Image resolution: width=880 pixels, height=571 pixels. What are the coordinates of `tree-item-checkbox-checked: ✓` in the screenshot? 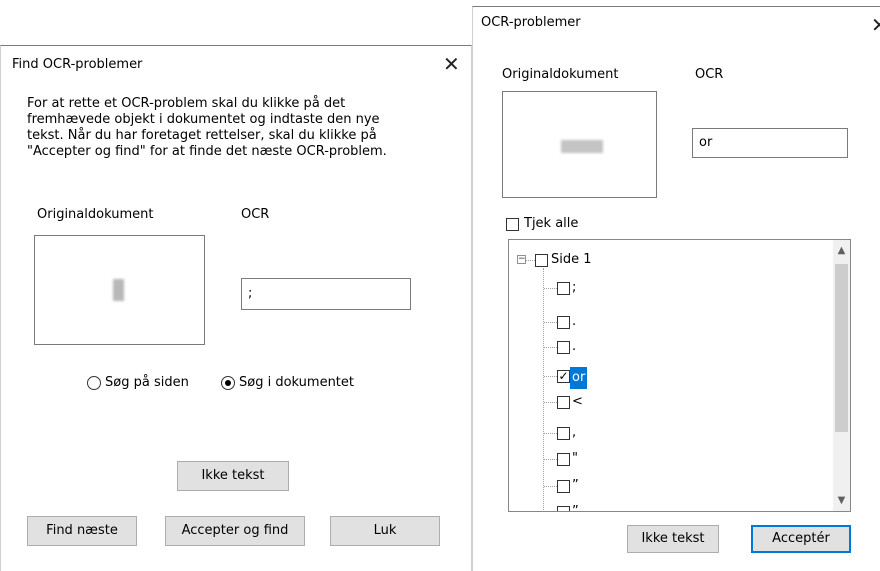 It's located at (563, 376).